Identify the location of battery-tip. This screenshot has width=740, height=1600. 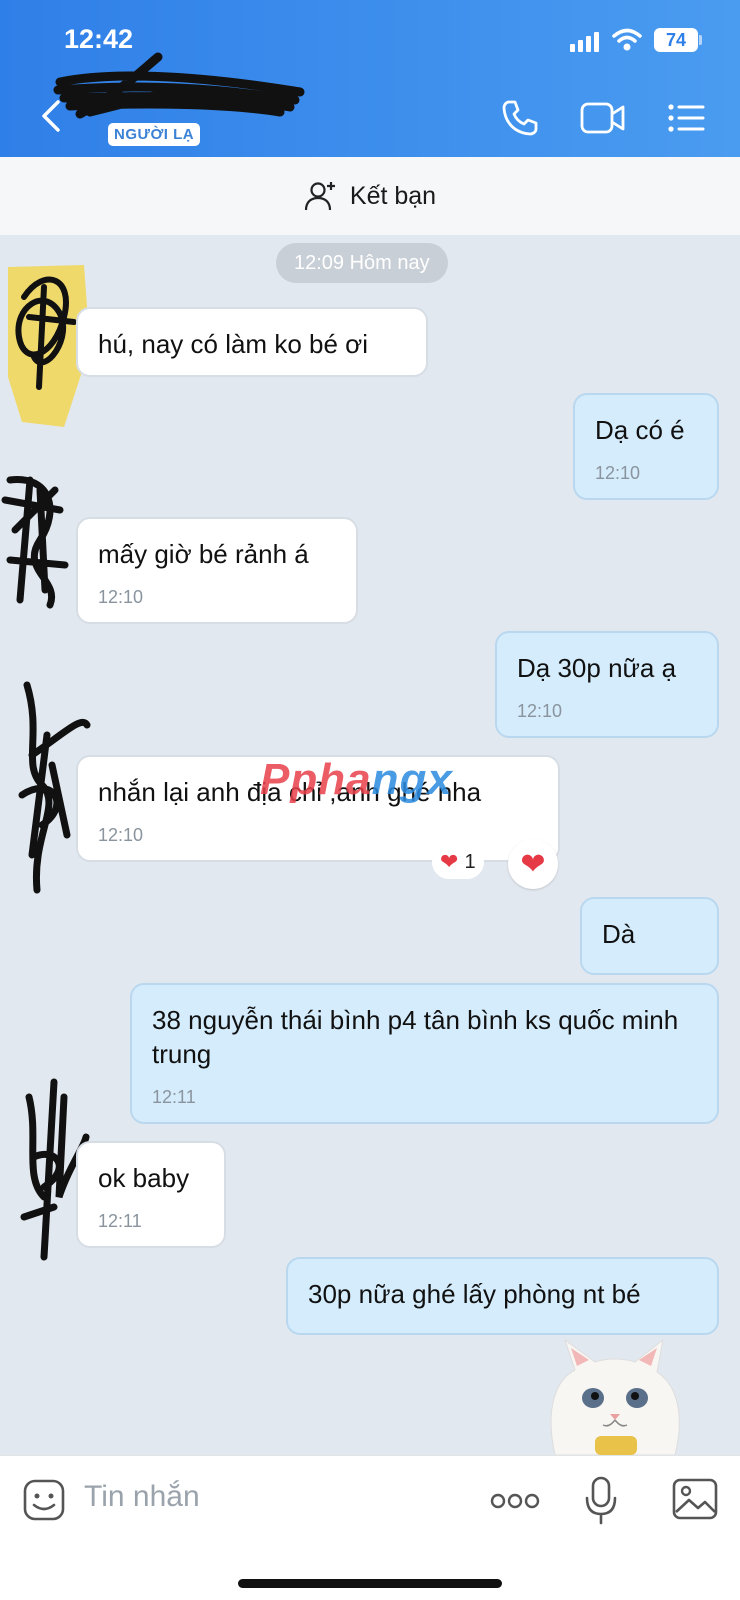
(700, 40).